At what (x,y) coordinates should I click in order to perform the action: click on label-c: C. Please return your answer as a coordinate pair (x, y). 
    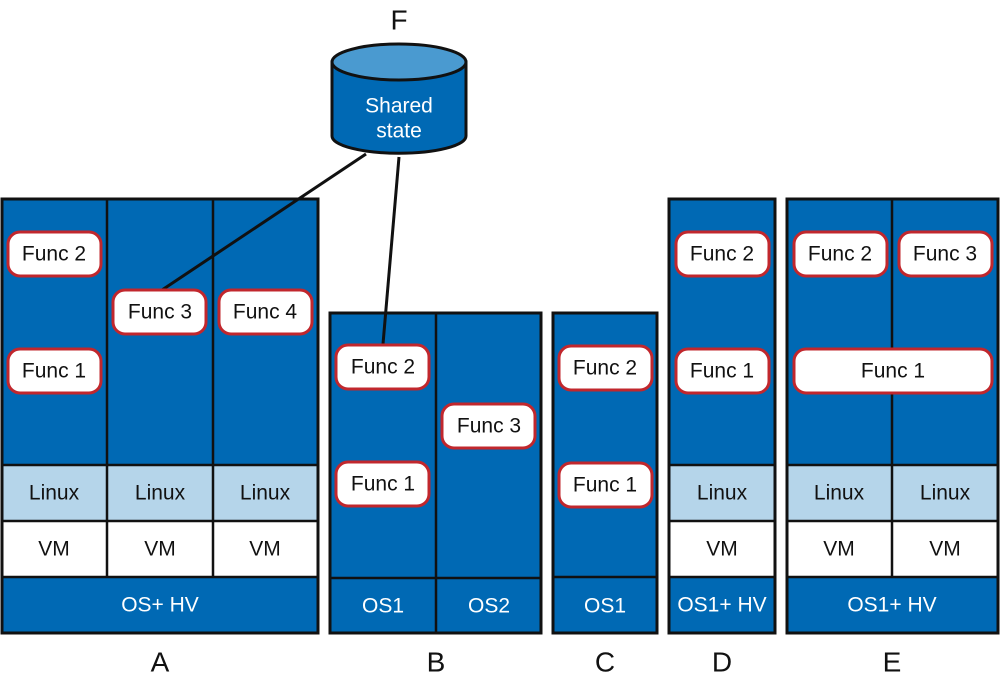
    Looking at the image, I should click on (605, 662).